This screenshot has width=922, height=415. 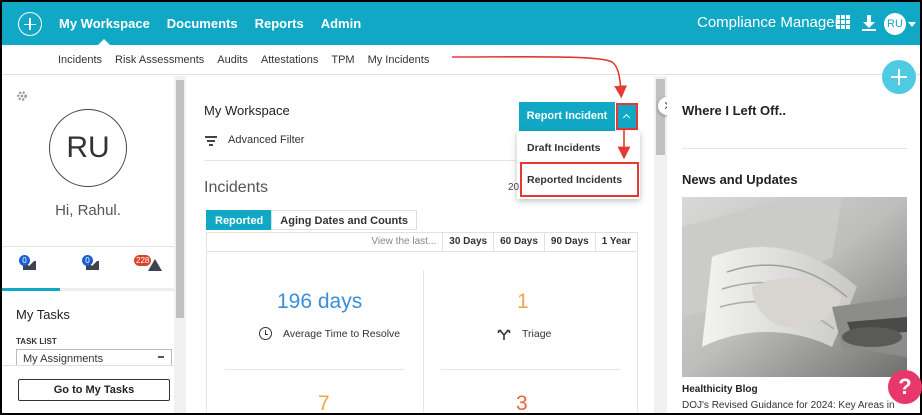 What do you see at coordinates (569, 242) in the screenshot?
I see `range-90-days: 90 Days` at bounding box center [569, 242].